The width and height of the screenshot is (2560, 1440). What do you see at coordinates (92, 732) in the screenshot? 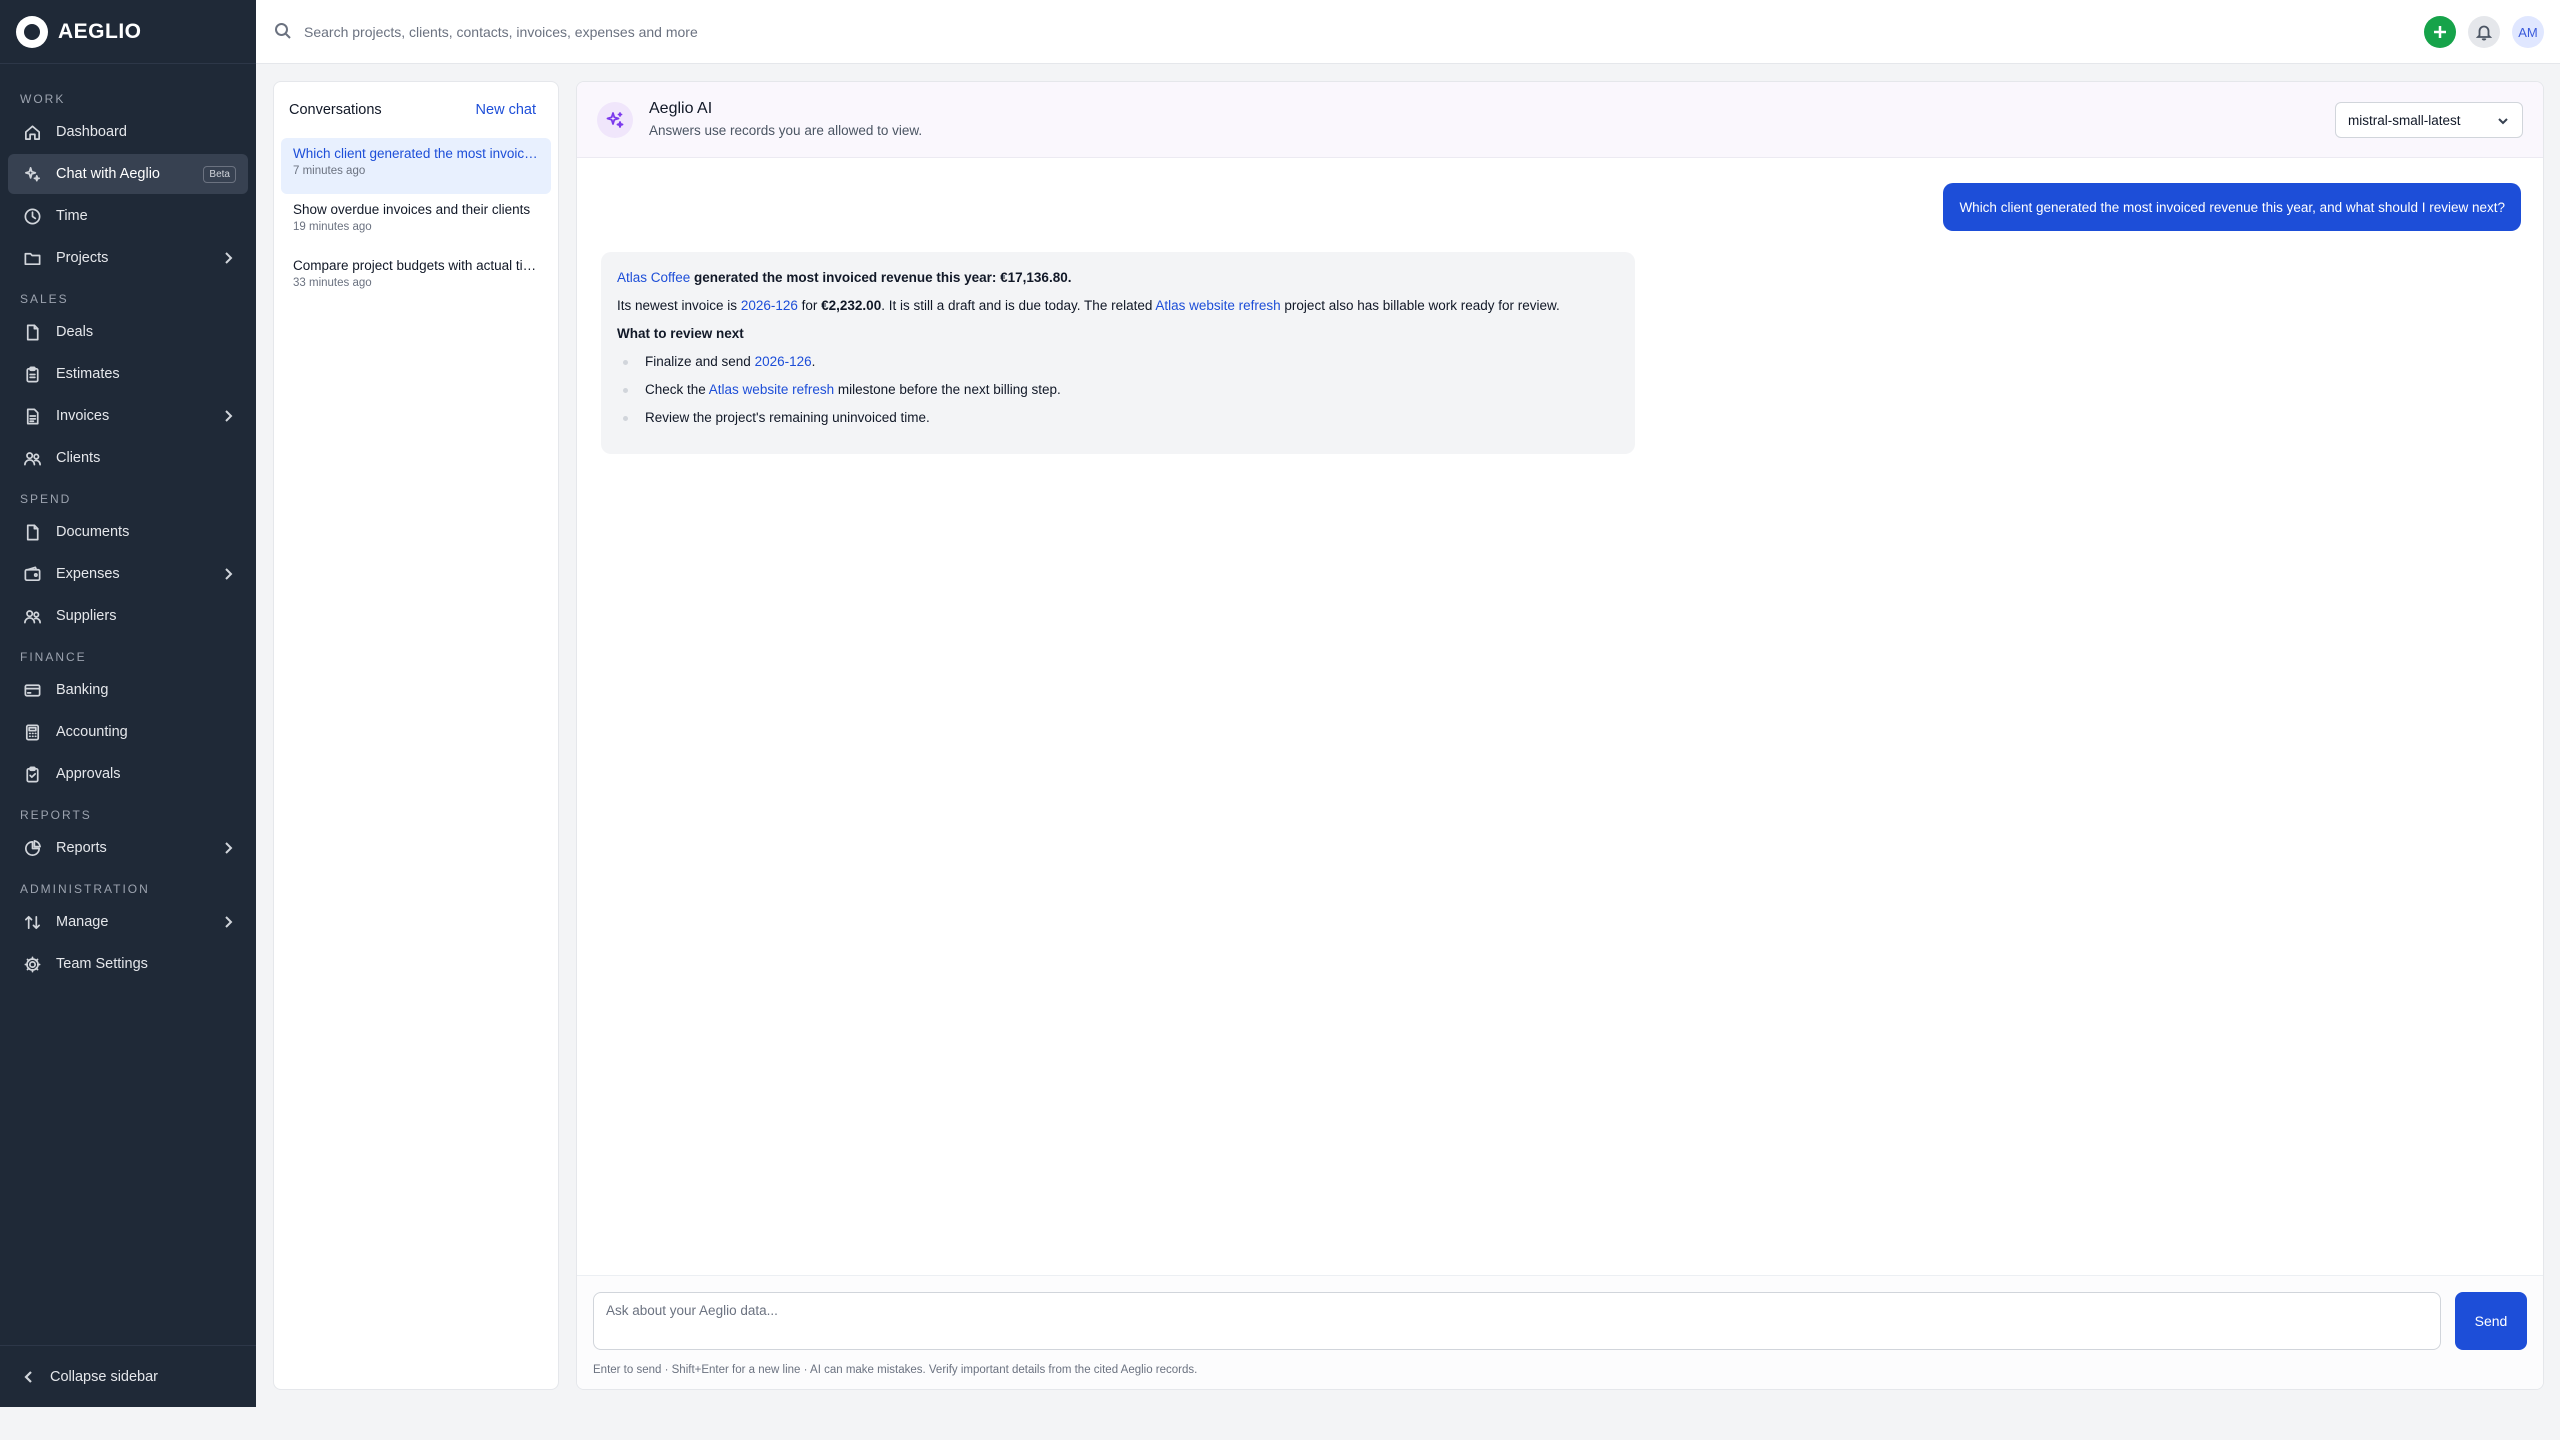
I see `sidebar-item-label: Accounting` at bounding box center [92, 732].